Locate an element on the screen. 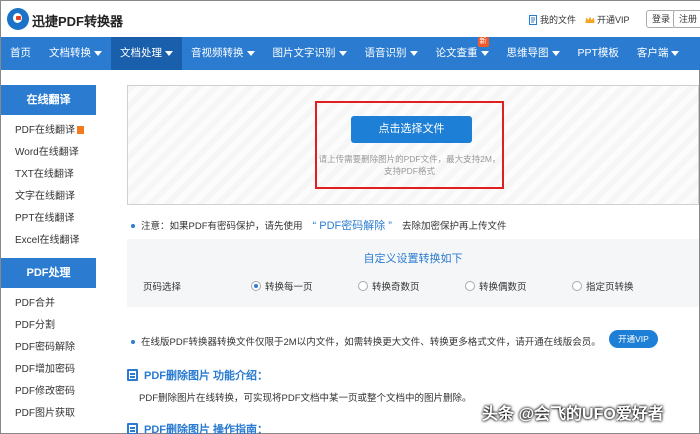  nav-item-3: 音视频转换 is located at coordinates (223, 53).